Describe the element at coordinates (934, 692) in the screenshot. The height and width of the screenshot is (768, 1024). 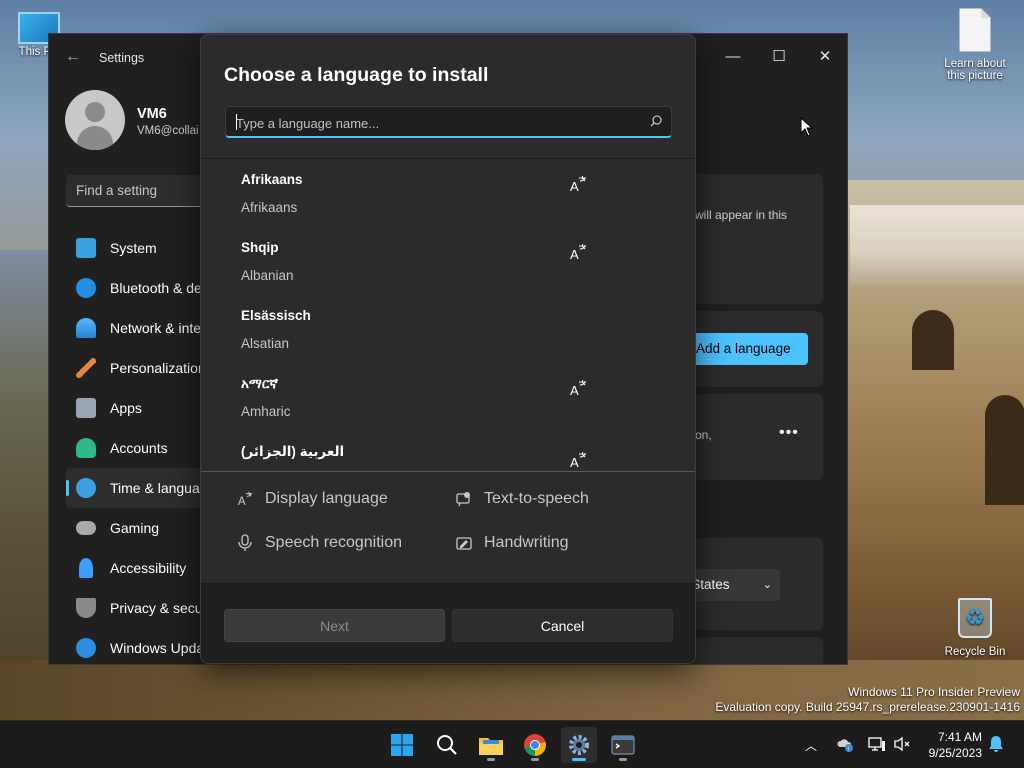
I see `watermark-line-1: Windows 11 Pro Insider Preview` at that location.